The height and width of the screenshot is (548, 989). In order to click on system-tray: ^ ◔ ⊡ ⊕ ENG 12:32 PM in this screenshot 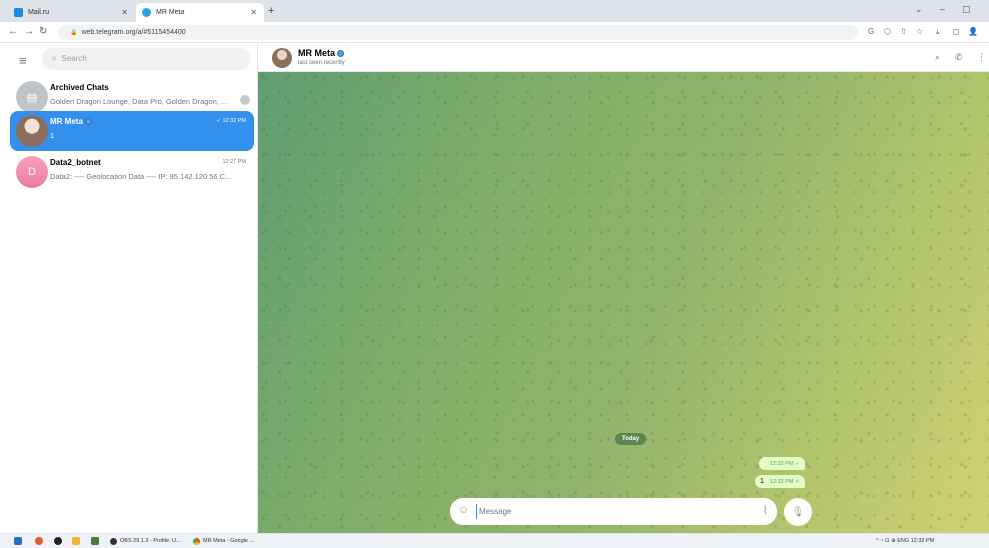, I will do `click(905, 541)`.